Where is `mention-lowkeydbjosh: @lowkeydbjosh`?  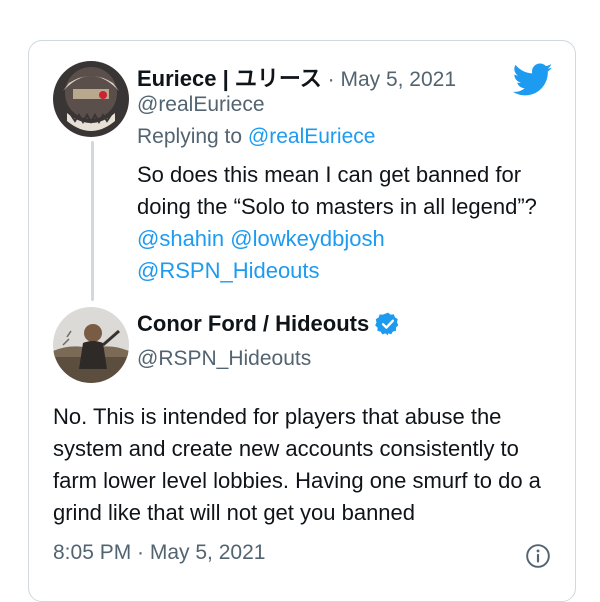 mention-lowkeydbjosh: @lowkeydbjosh is located at coordinates (307, 238).